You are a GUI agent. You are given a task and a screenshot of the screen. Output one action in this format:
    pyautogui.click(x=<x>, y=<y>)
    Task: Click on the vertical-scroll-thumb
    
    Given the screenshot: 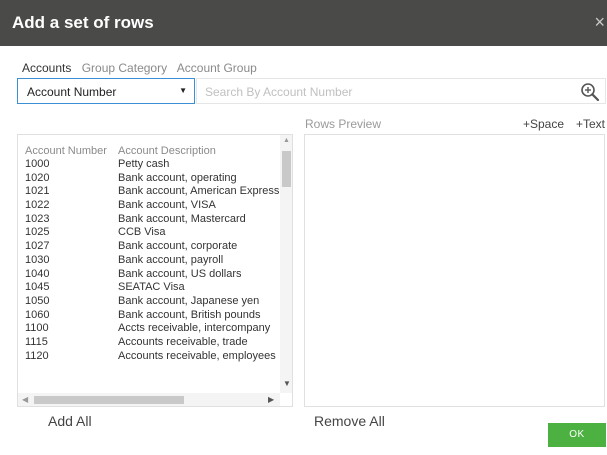 What is the action you would take?
    pyautogui.click(x=286, y=169)
    